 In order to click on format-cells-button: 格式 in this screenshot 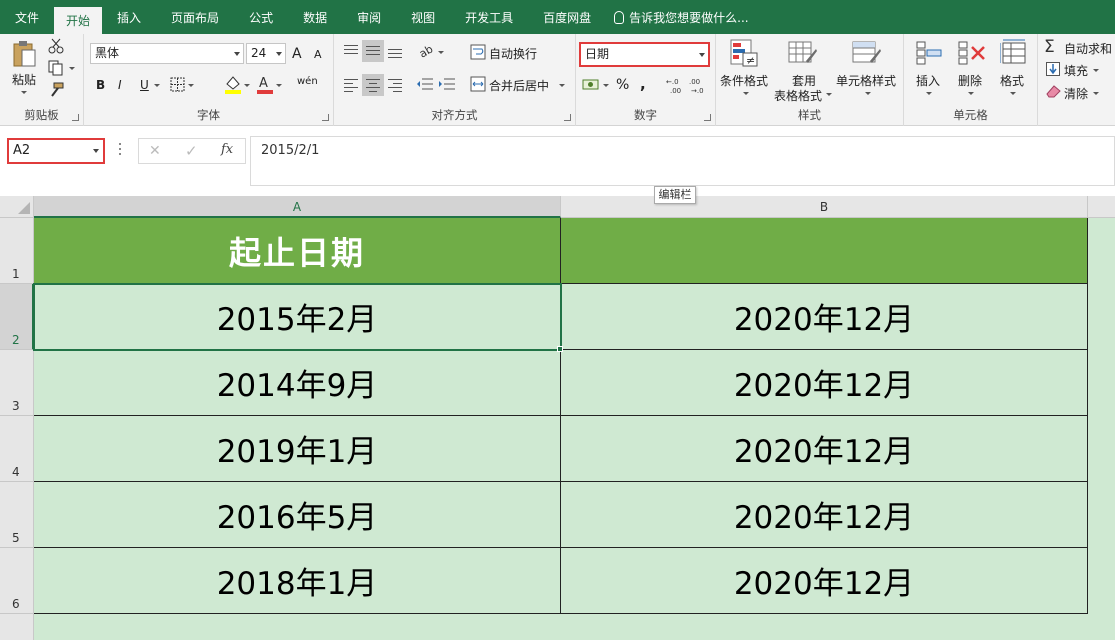, I will do `click(1012, 80)`.